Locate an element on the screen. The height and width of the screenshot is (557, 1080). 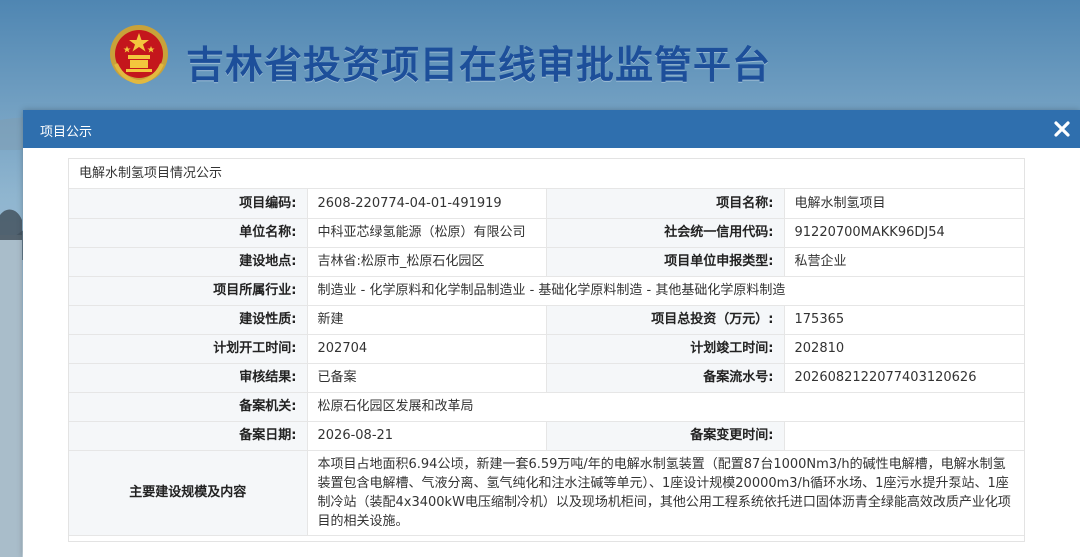
table-row: 计划开工时间: 202704 计划竣工时间: 202810 is located at coordinates (546, 348).